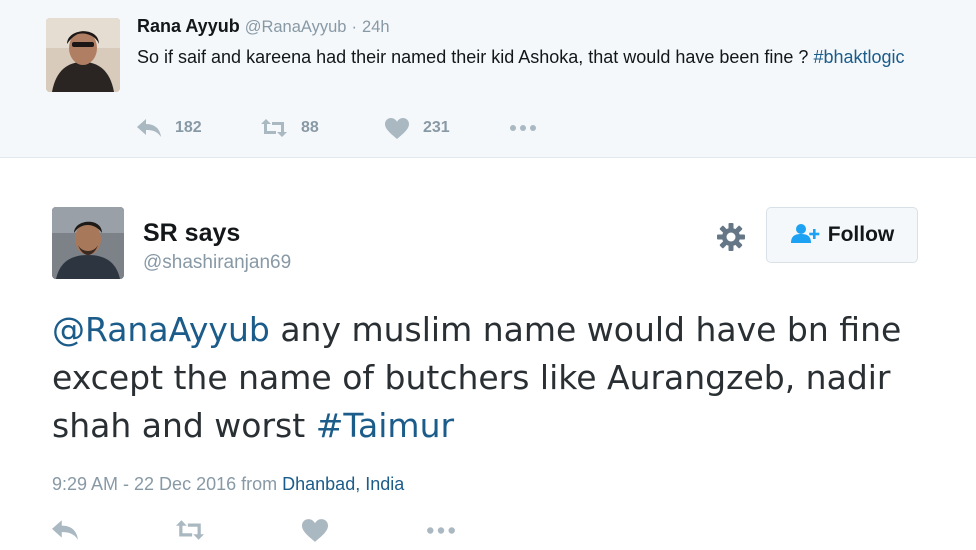  What do you see at coordinates (809, 235) in the screenshot?
I see `follow-person-plus-icon` at bounding box center [809, 235].